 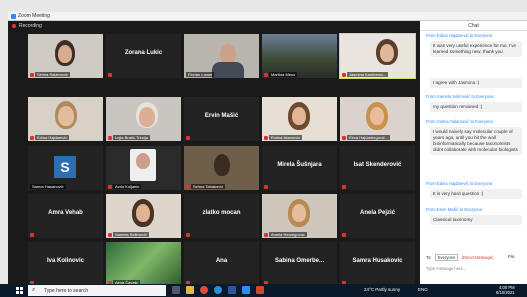 What do you see at coordinates (65, 213) in the screenshot?
I see `participant-name: Amra Vehab` at bounding box center [65, 213].